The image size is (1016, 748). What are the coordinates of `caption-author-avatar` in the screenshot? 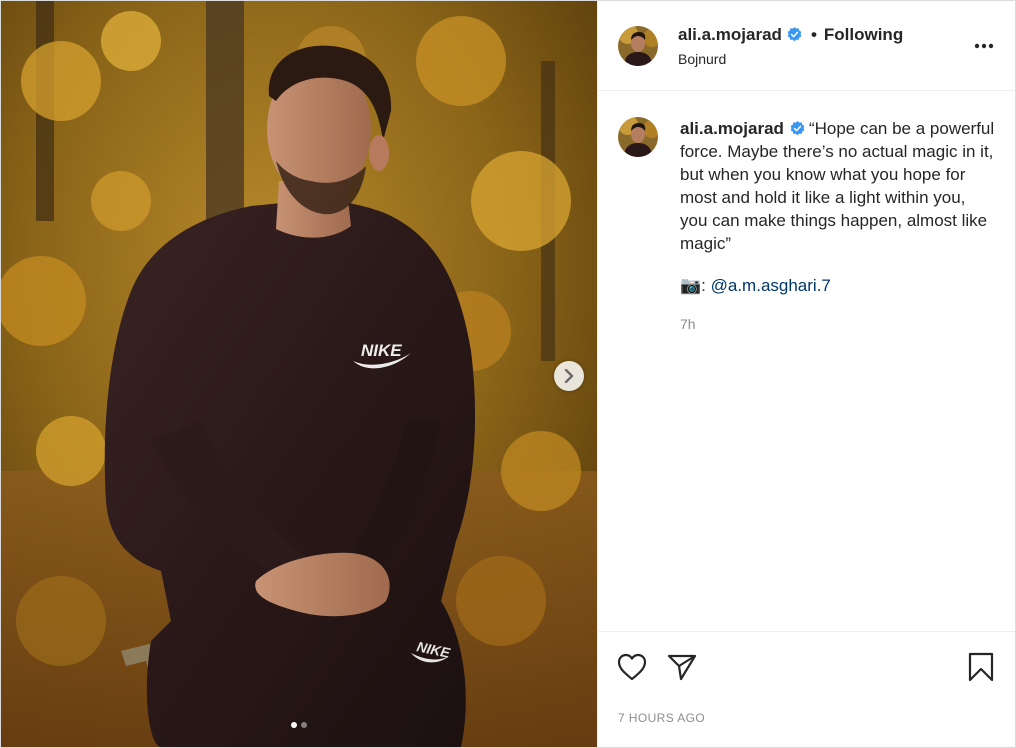 It's located at (638, 137).